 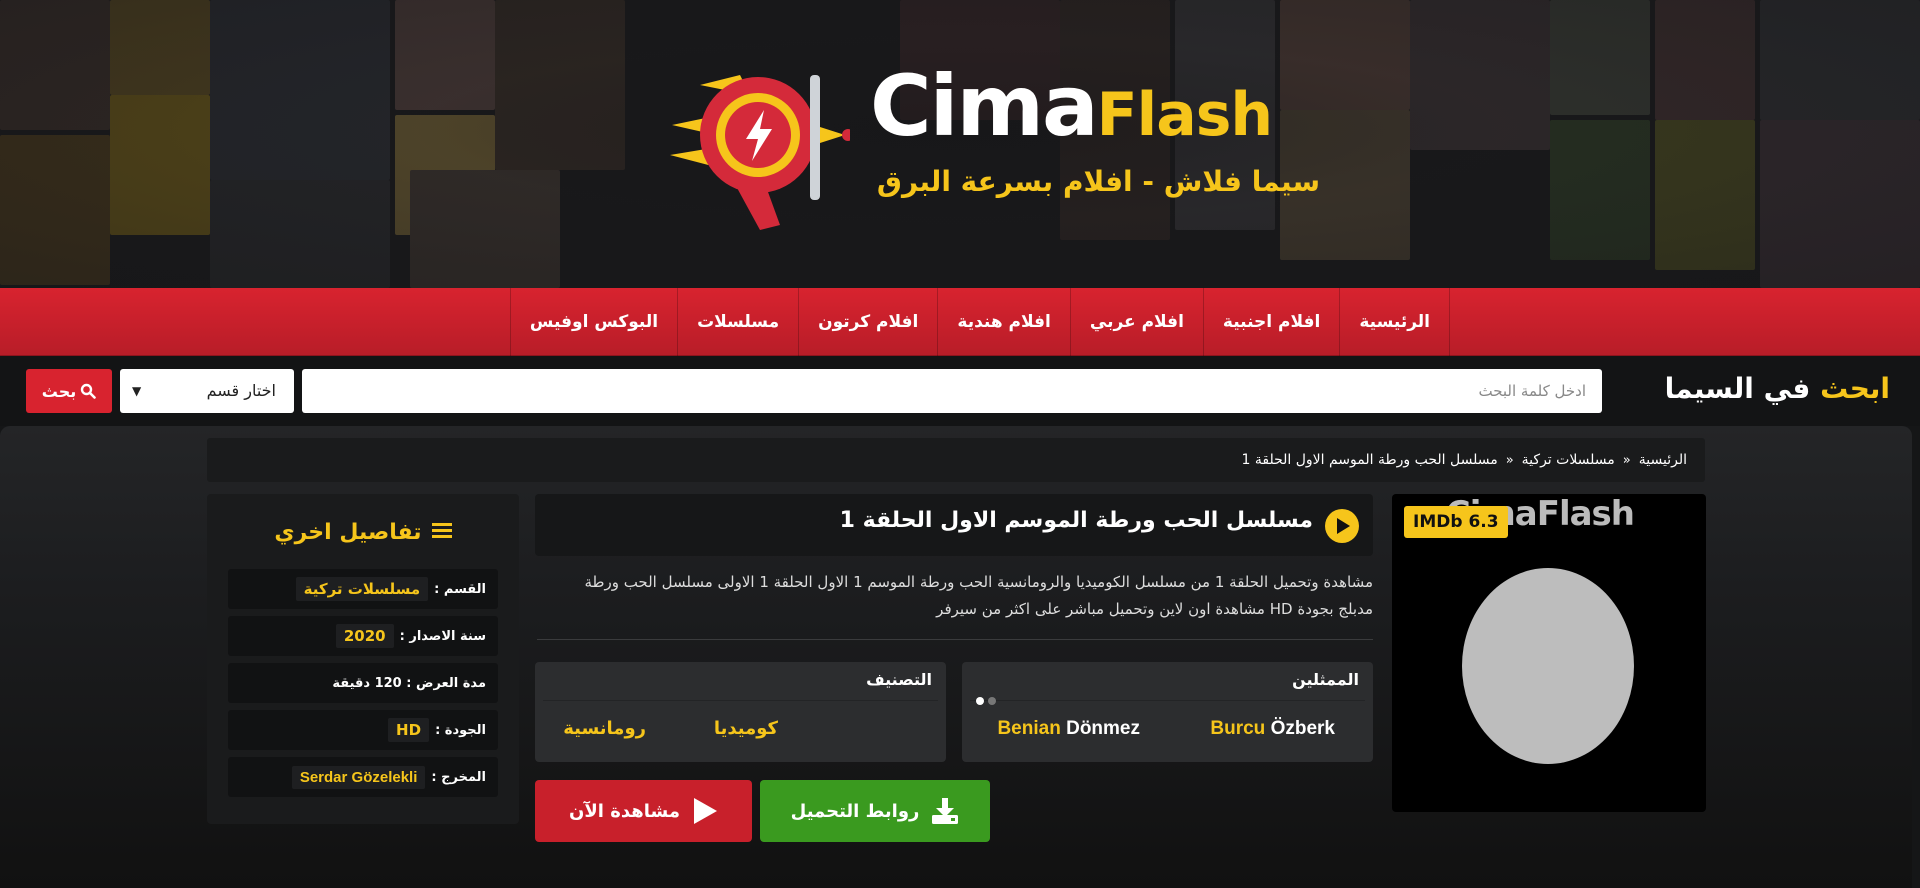 What do you see at coordinates (1568, 460) in the screenshot?
I see `breadcrumb-category: مسلسلات تركية` at bounding box center [1568, 460].